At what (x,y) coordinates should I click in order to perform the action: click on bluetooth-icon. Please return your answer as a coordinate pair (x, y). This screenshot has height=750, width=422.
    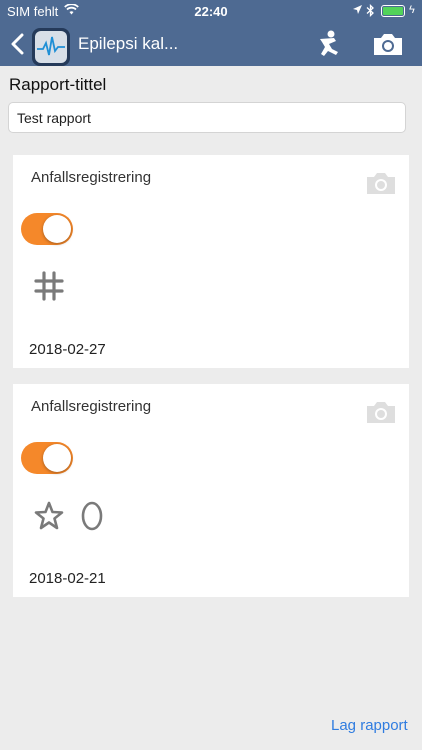
    Looking at the image, I should click on (370, 10).